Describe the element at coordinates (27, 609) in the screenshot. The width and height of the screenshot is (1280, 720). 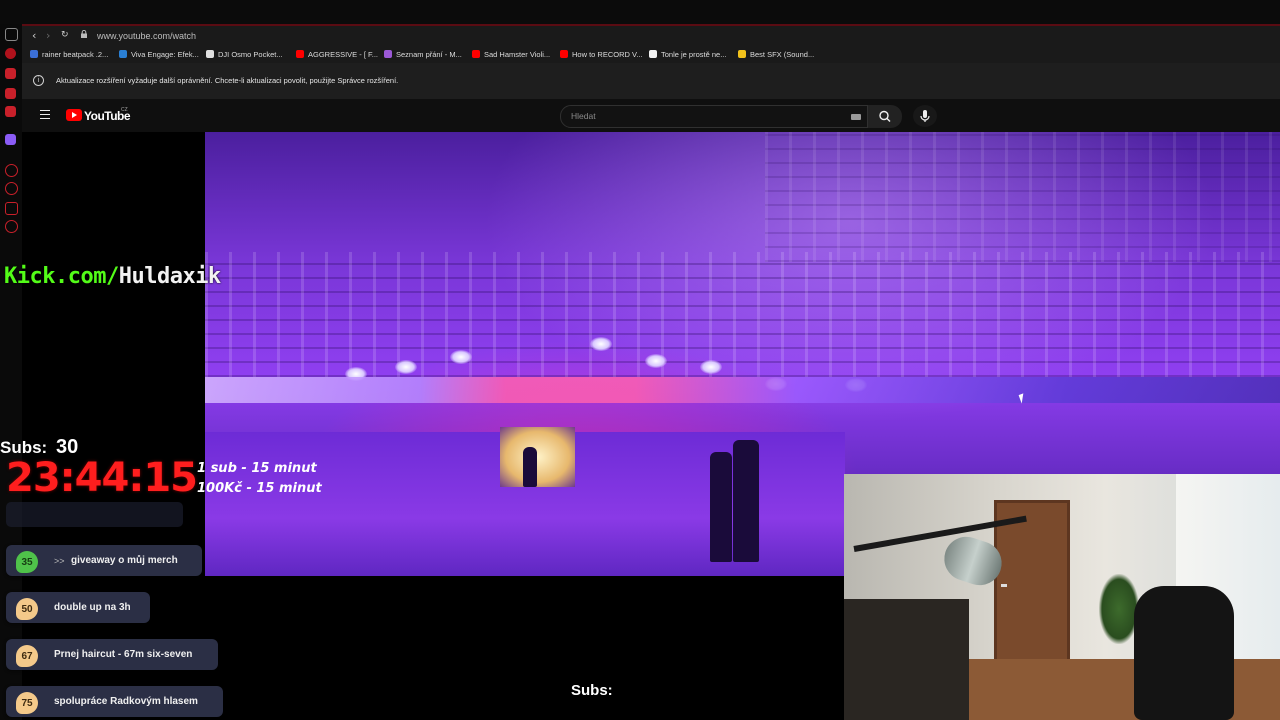
I see `goal-number-badge: 50` at that location.